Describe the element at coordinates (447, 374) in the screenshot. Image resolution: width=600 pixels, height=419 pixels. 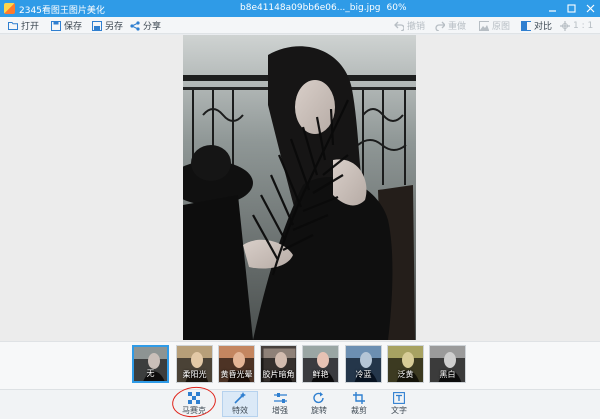
I see `filter-label: 黑白` at that location.